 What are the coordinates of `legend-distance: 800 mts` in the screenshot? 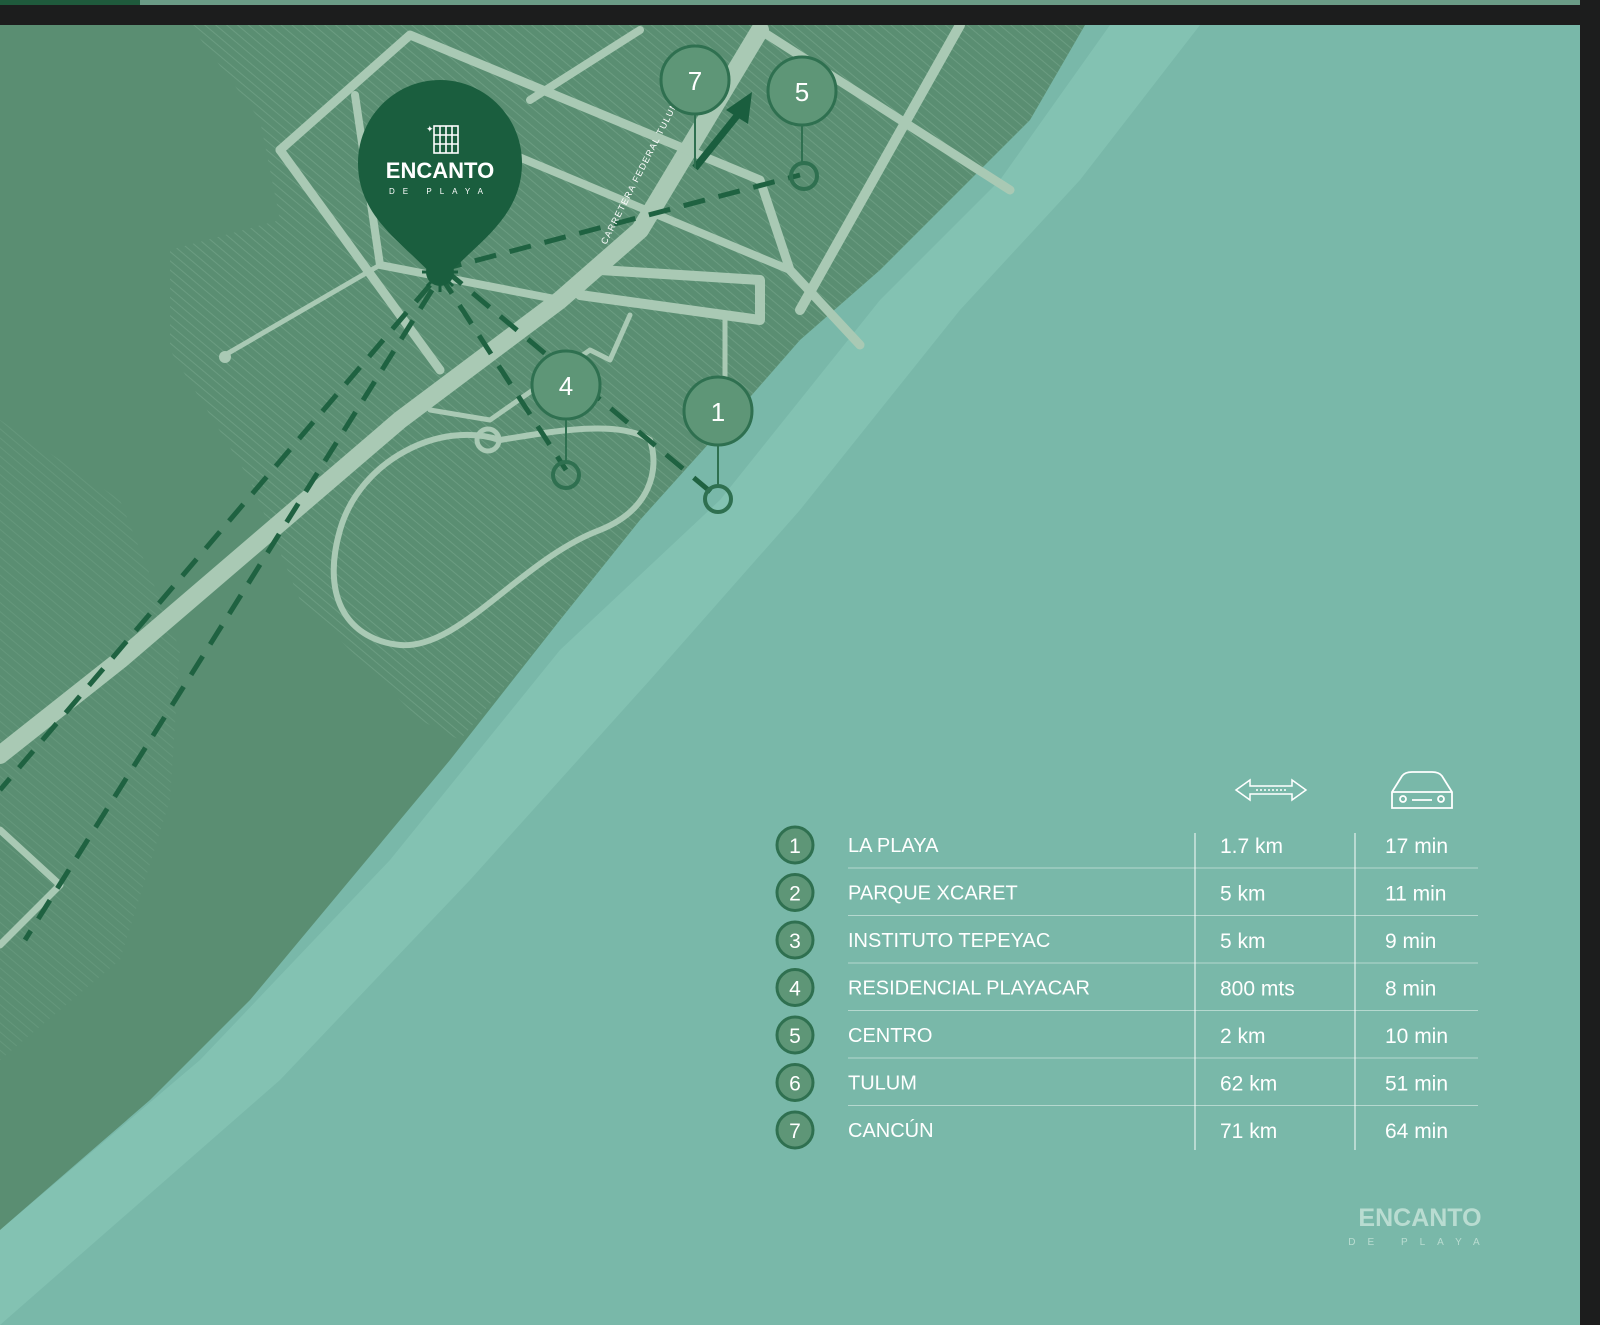 It's located at (1257, 989).